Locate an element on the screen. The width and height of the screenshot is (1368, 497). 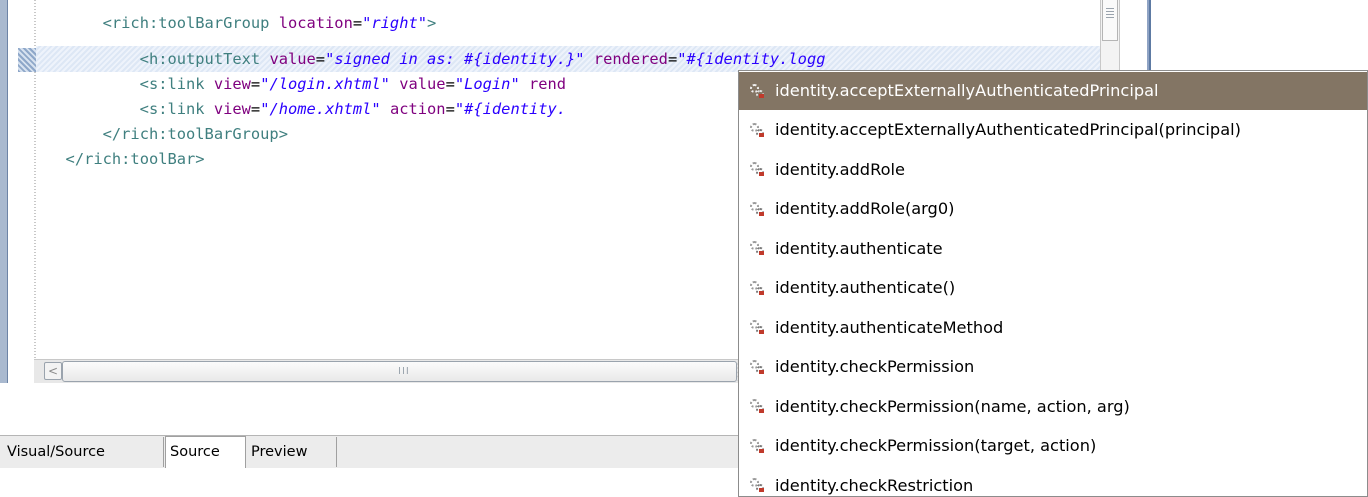
code-token-val: "signed in as: #{identity.}" is located at coordinates (455, 59).